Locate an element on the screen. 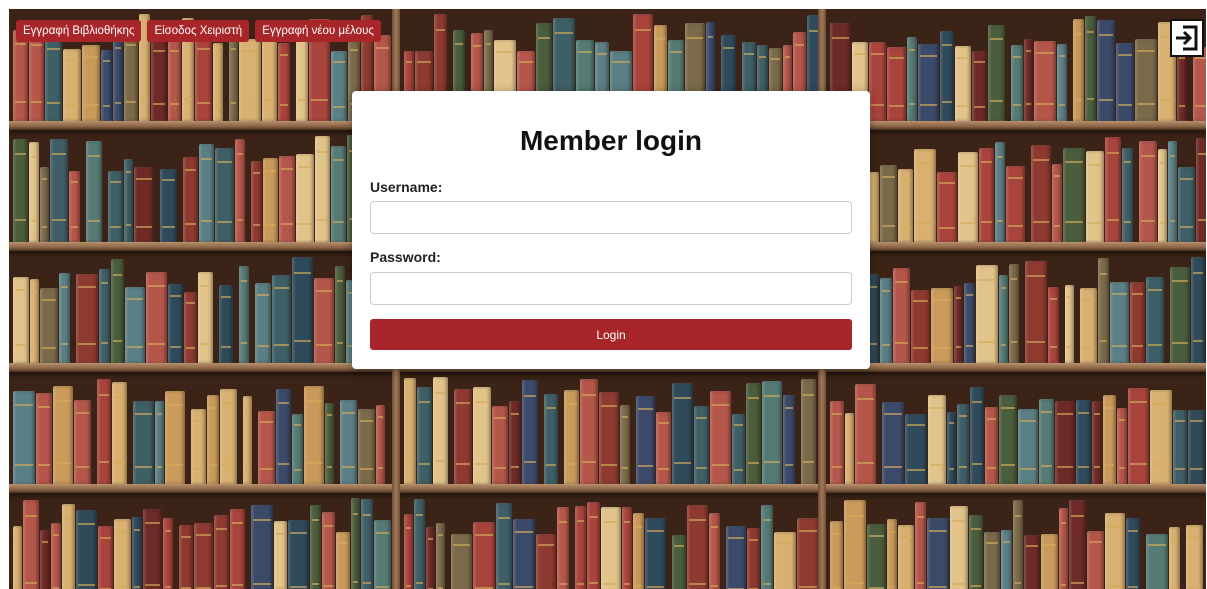 The image size is (1207, 589). username-input is located at coordinates (611, 217).